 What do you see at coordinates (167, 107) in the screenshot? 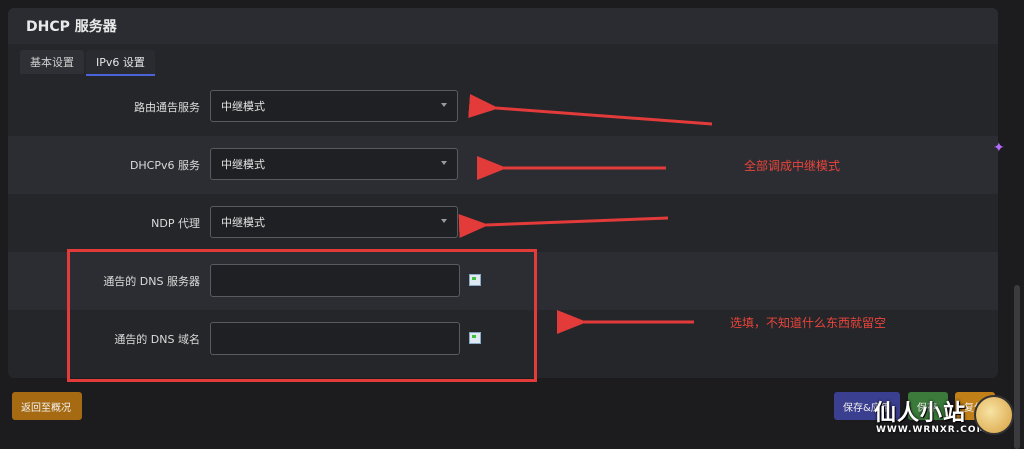
I see `ra-service-label: 路由通告服务` at bounding box center [167, 107].